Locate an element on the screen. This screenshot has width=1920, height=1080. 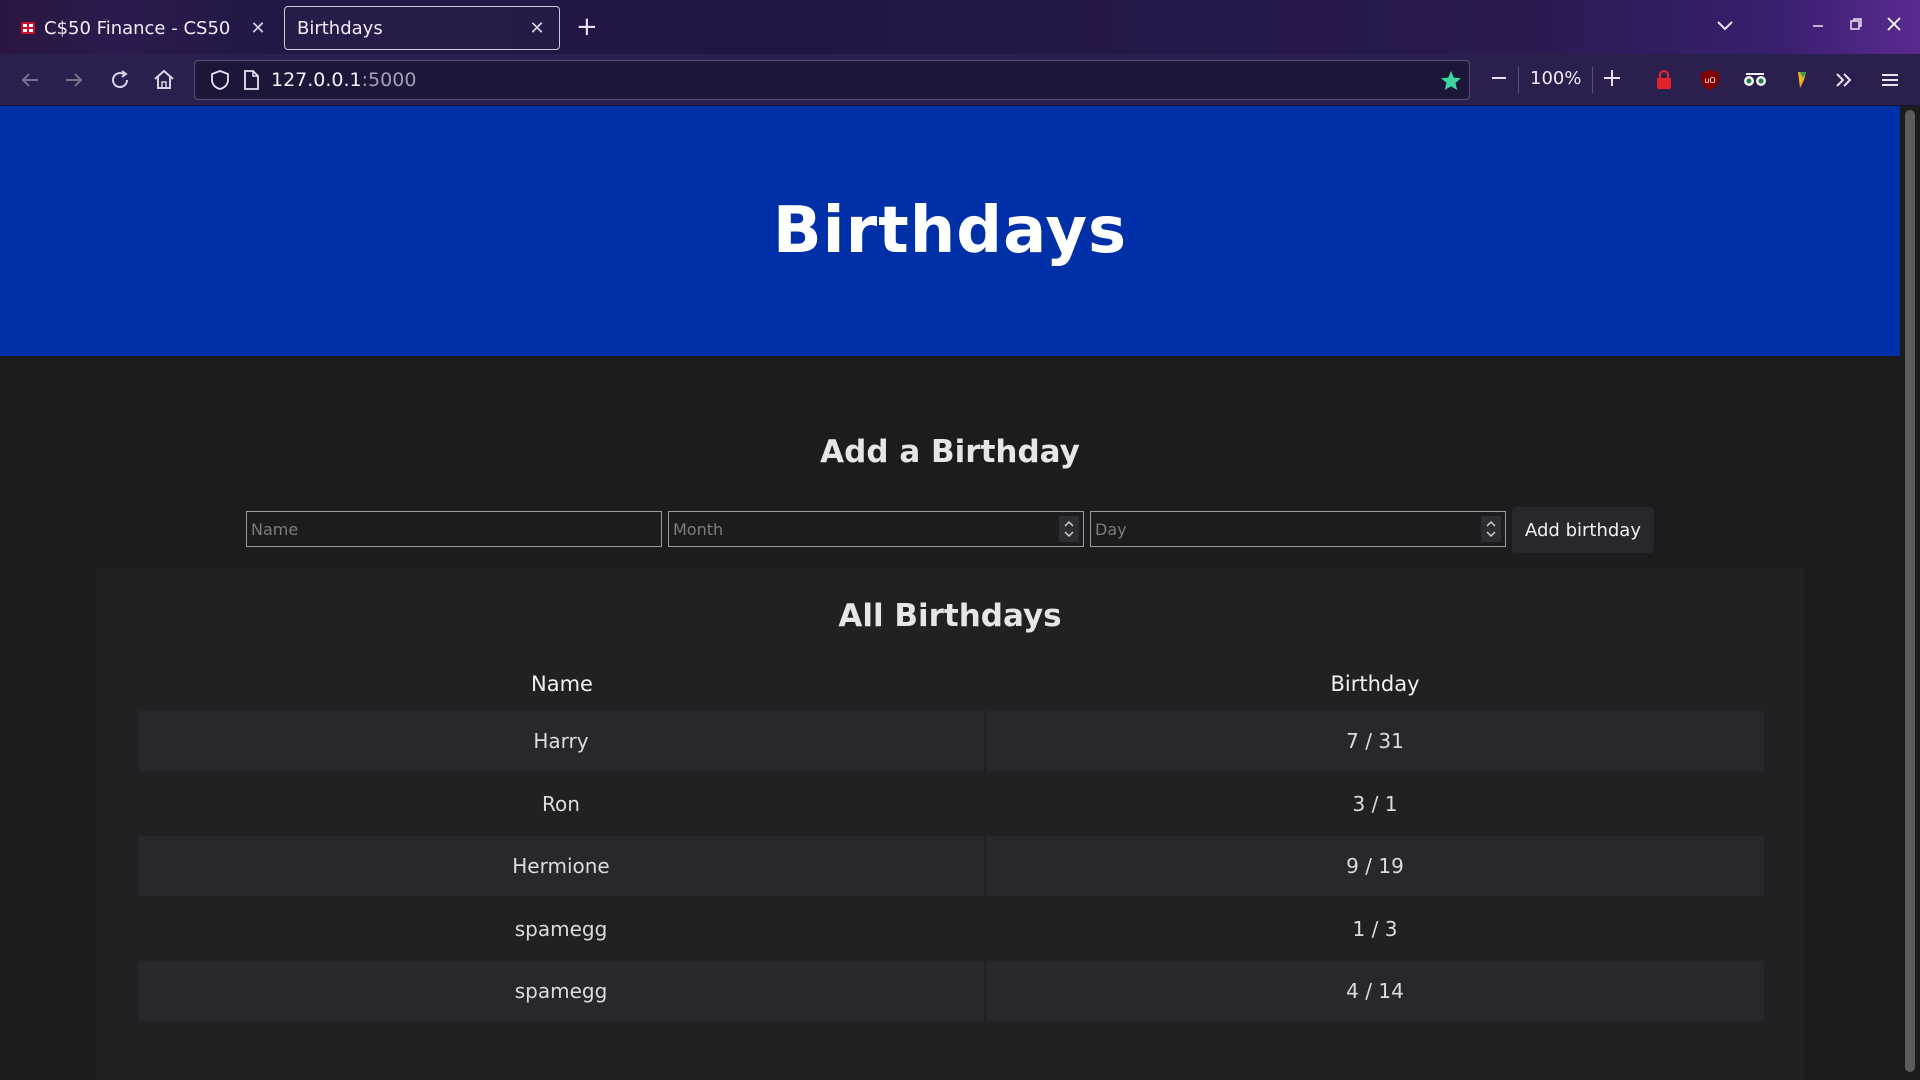
column-header-birthday: Birthday is located at coordinates (1375, 684).